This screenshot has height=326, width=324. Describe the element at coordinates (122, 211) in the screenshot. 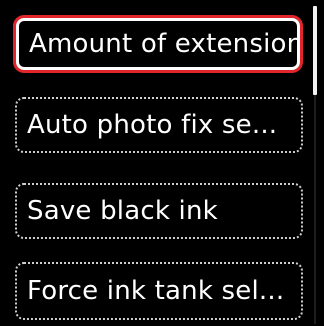

I see `menu-item-label: Save black ink` at that location.